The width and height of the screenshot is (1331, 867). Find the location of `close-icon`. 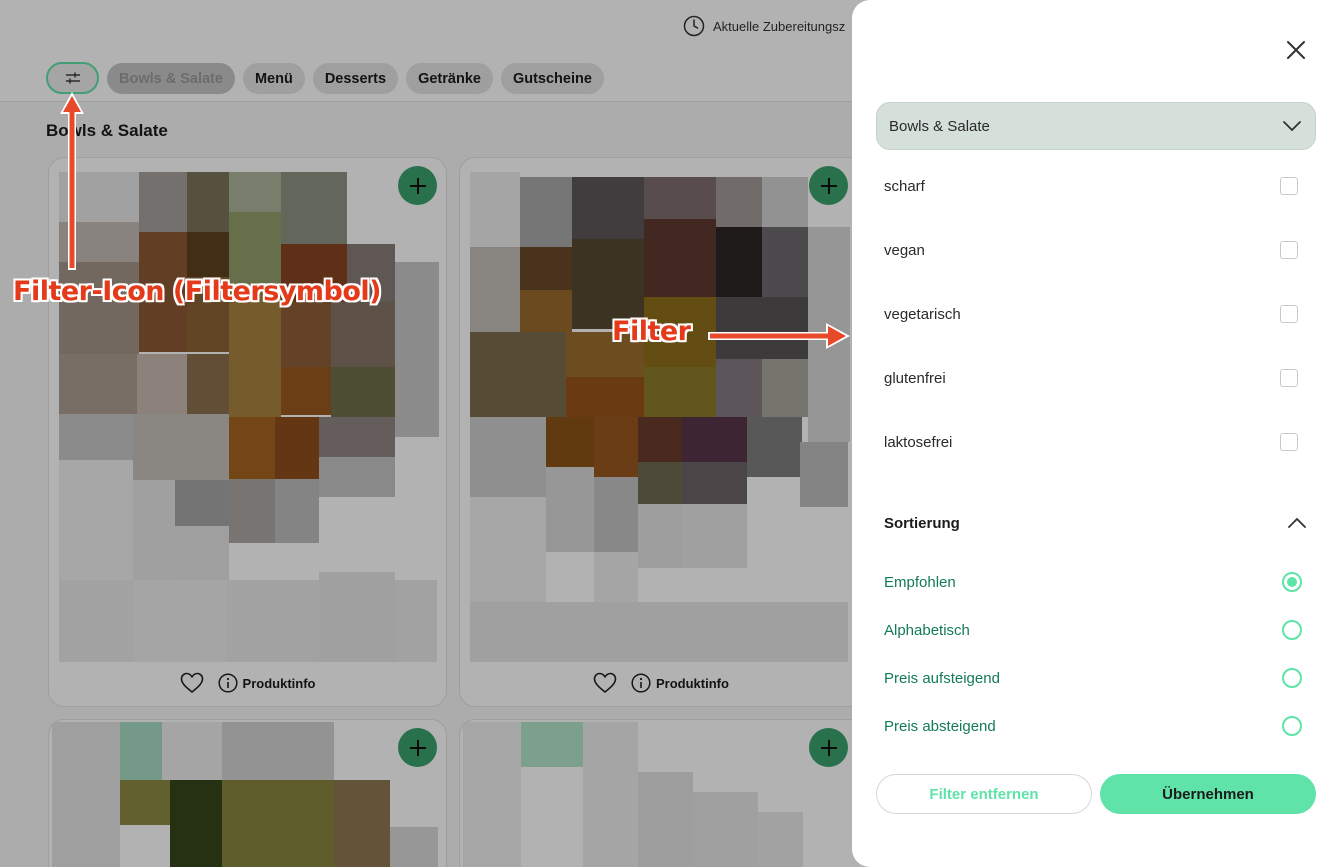

close-icon is located at coordinates (1296, 50).